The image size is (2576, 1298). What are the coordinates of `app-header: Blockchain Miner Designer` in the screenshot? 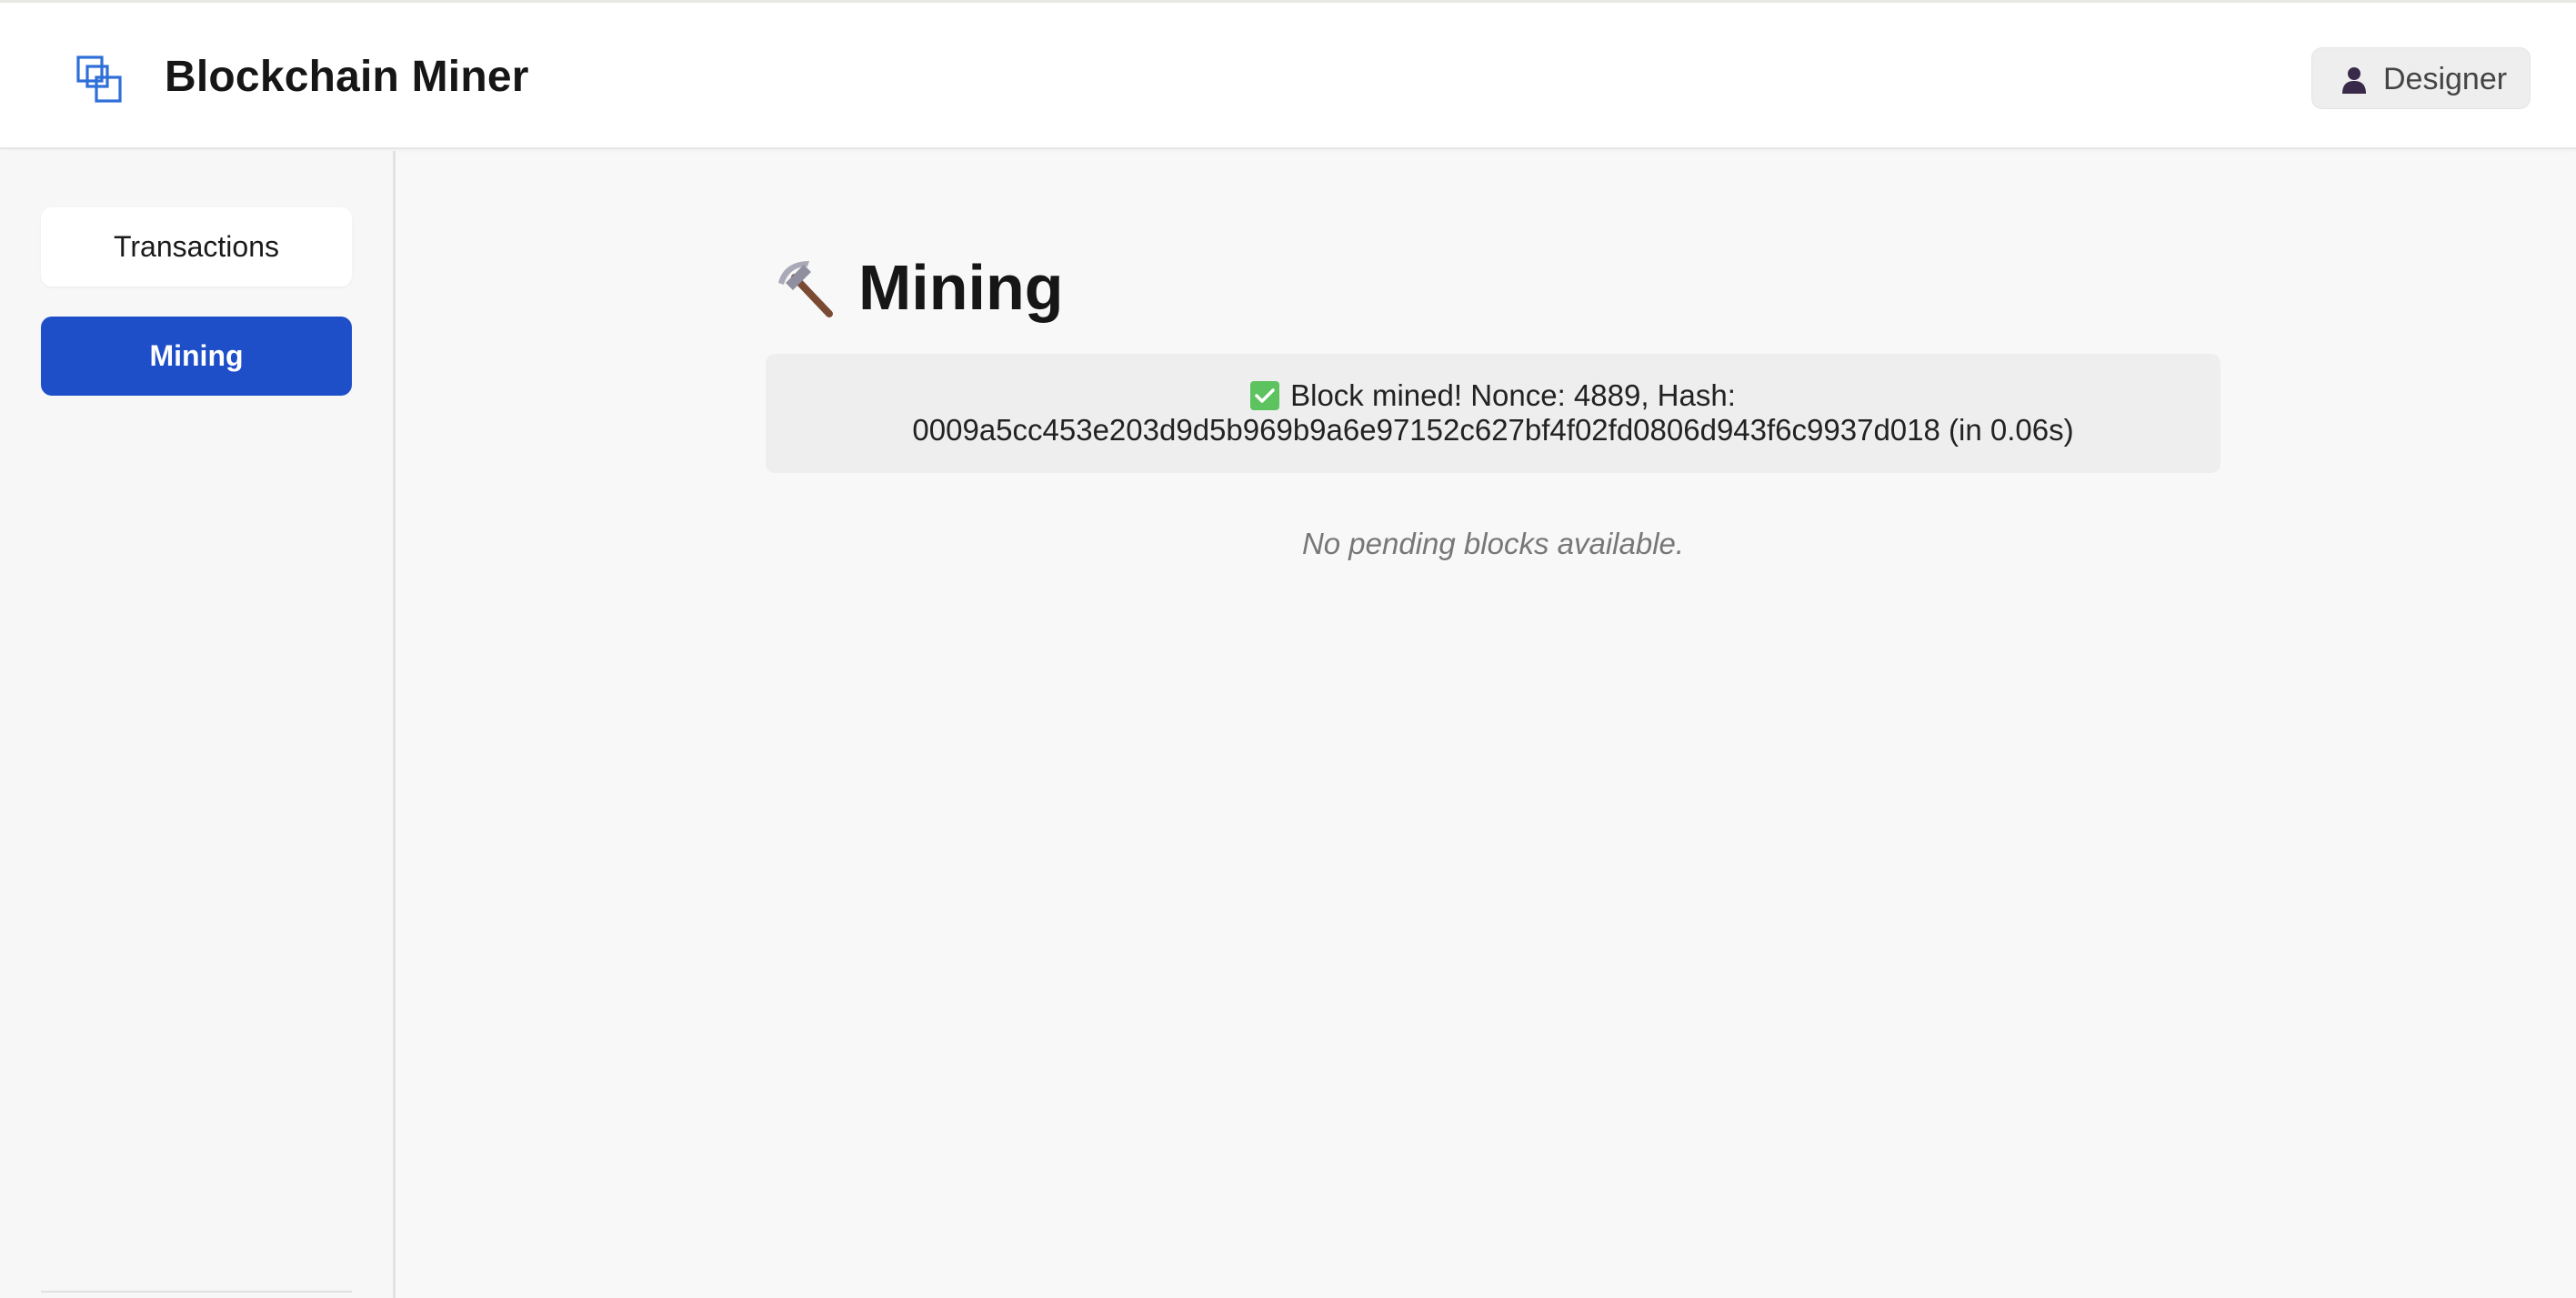 It's located at (1288, 76).